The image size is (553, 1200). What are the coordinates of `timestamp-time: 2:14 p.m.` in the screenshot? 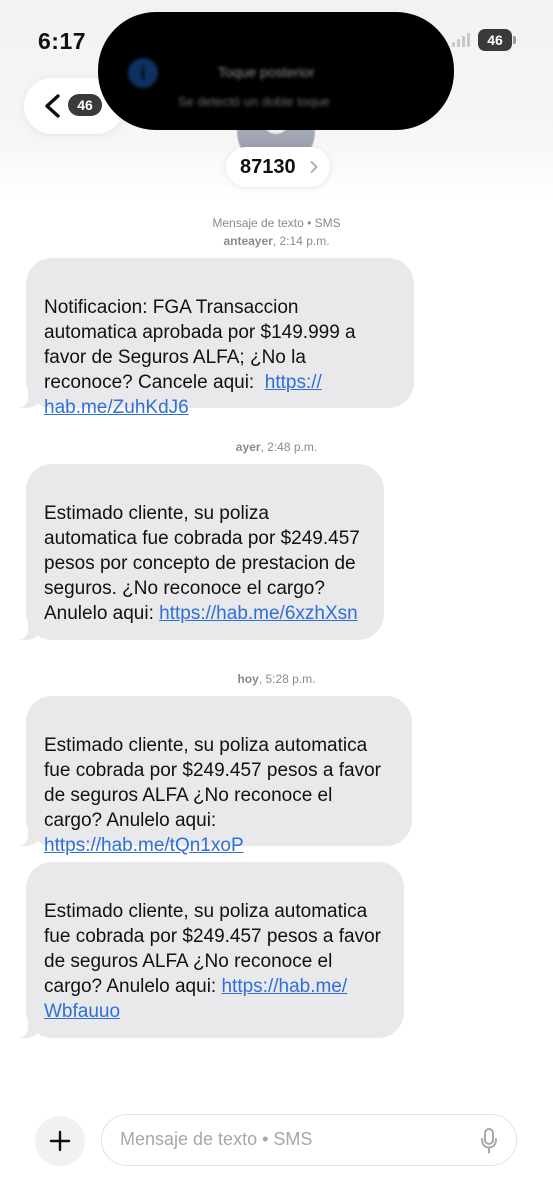 It's located at (304, 241).